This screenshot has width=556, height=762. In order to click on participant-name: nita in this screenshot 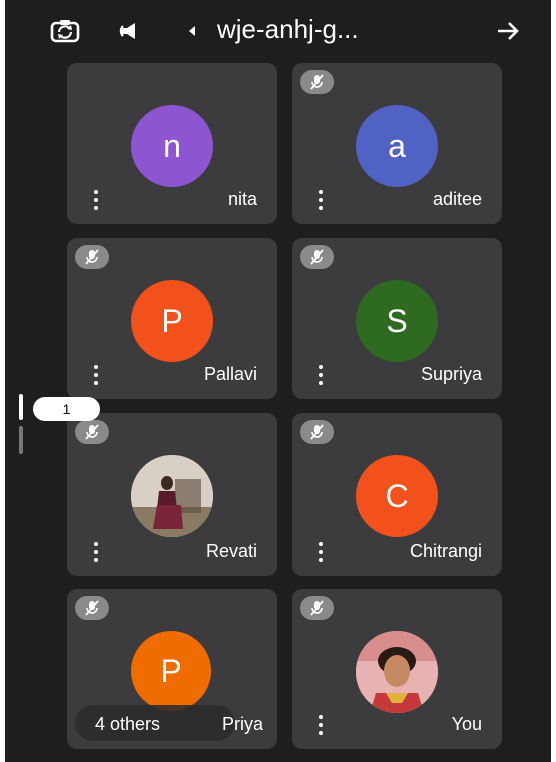, I will do `click(242, 199)`.